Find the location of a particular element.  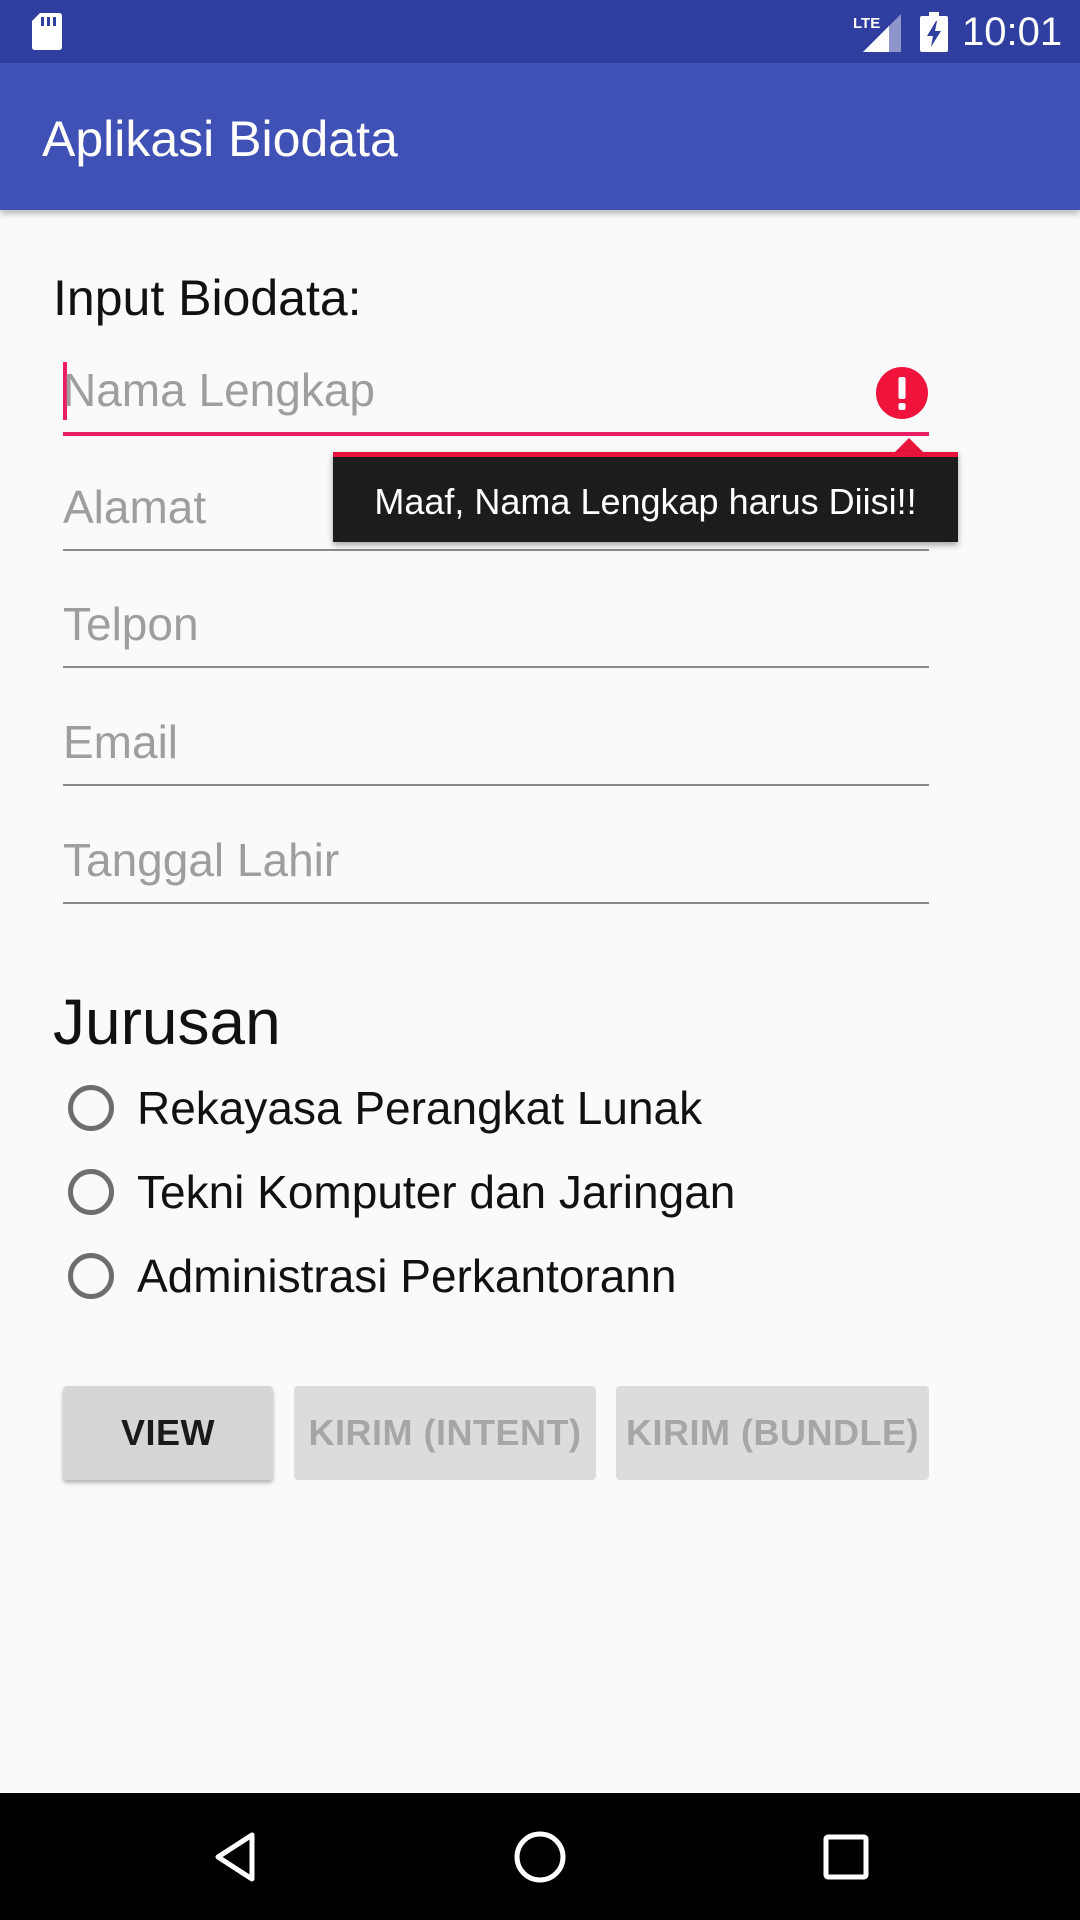

email-field is located at coordinates (496, 745).